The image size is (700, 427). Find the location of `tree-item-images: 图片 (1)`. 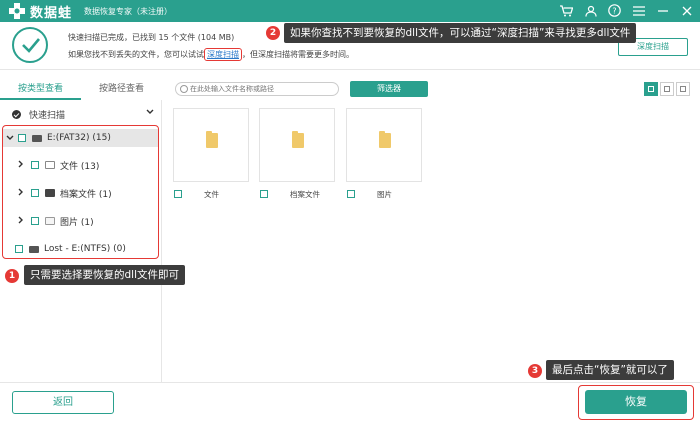

tree-item-images: 图片 (1) is located at coordinates (80, 221).